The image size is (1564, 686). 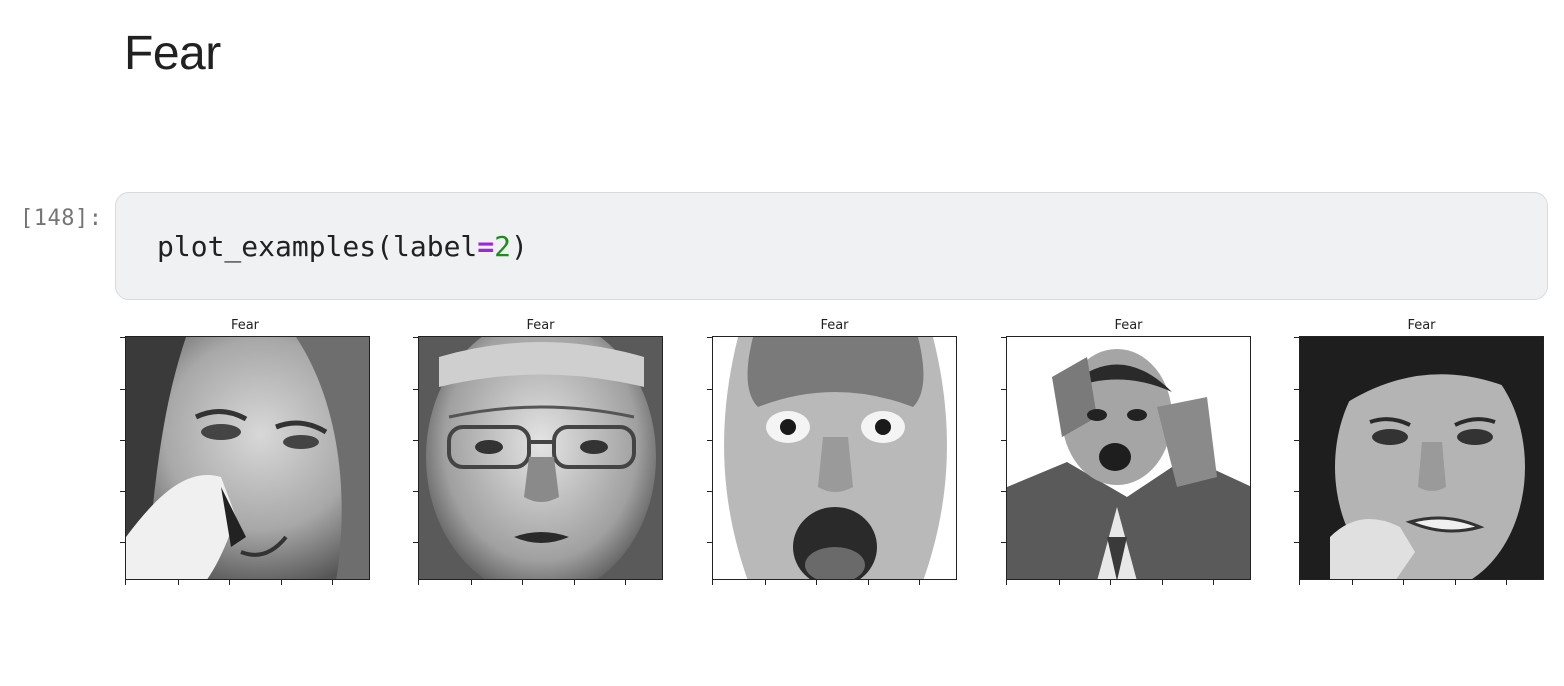 I want to click on face-image-man-screaming-icon, so click(x=834, y=458).